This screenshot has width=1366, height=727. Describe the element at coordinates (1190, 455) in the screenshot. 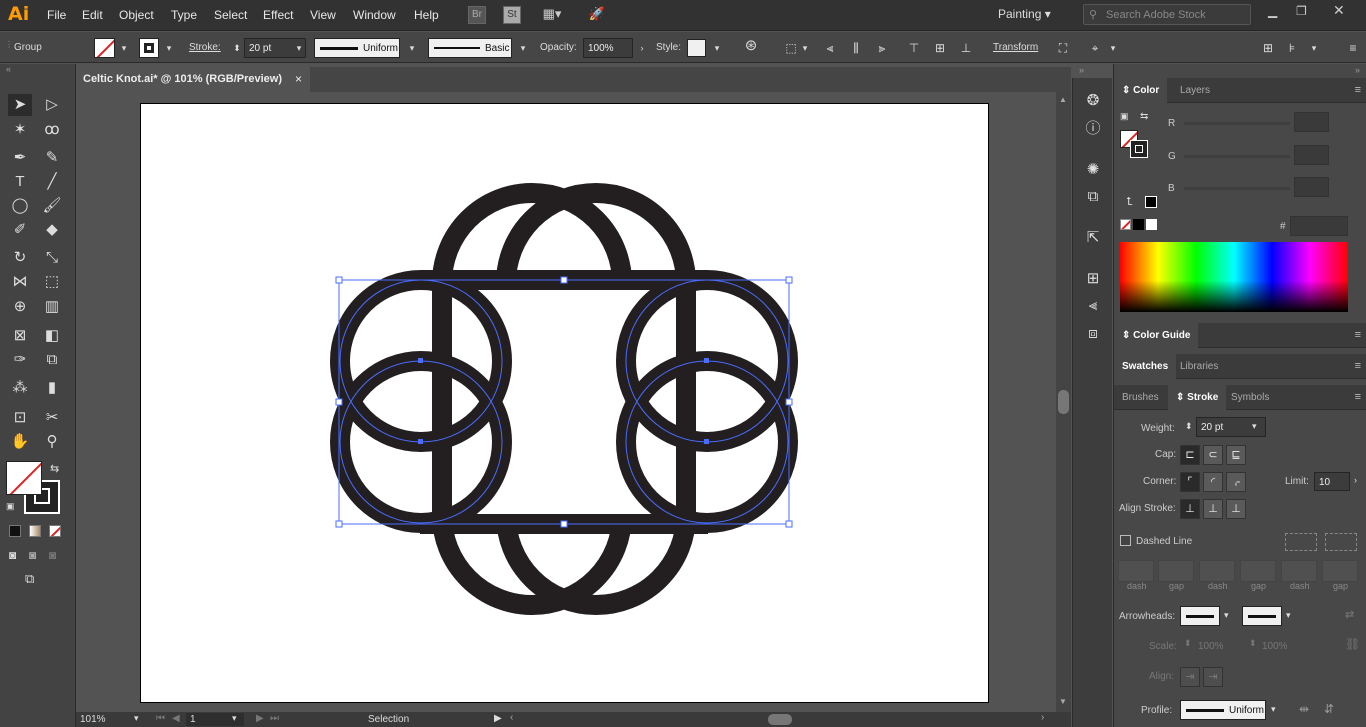

I see `butt-cap-button: ⊏` at that location.